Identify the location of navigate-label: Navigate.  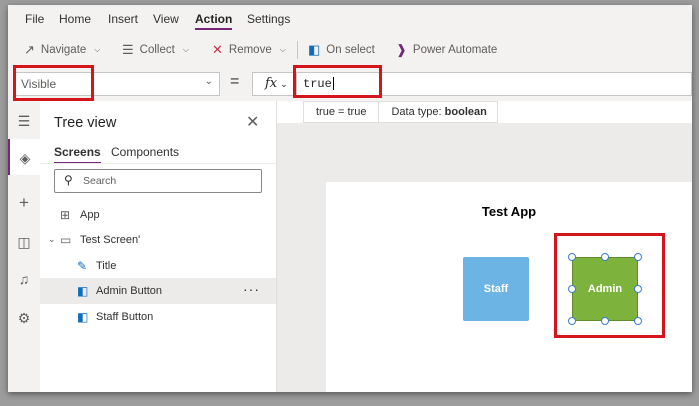
(63, 50).